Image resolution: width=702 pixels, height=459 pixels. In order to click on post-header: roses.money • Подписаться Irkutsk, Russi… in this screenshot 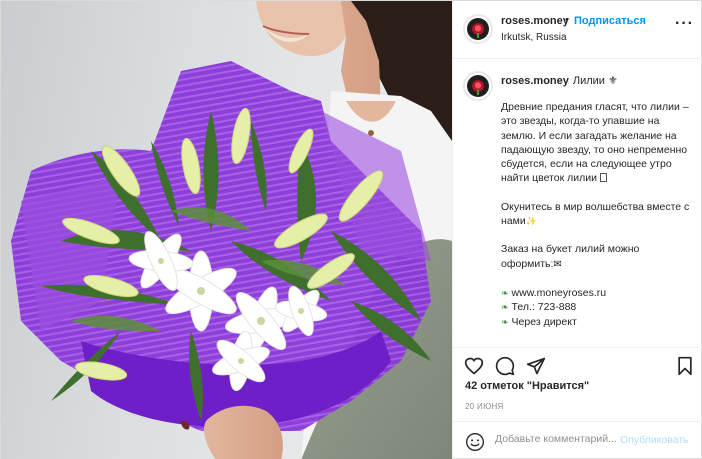, I will do `click(577, 30)`.